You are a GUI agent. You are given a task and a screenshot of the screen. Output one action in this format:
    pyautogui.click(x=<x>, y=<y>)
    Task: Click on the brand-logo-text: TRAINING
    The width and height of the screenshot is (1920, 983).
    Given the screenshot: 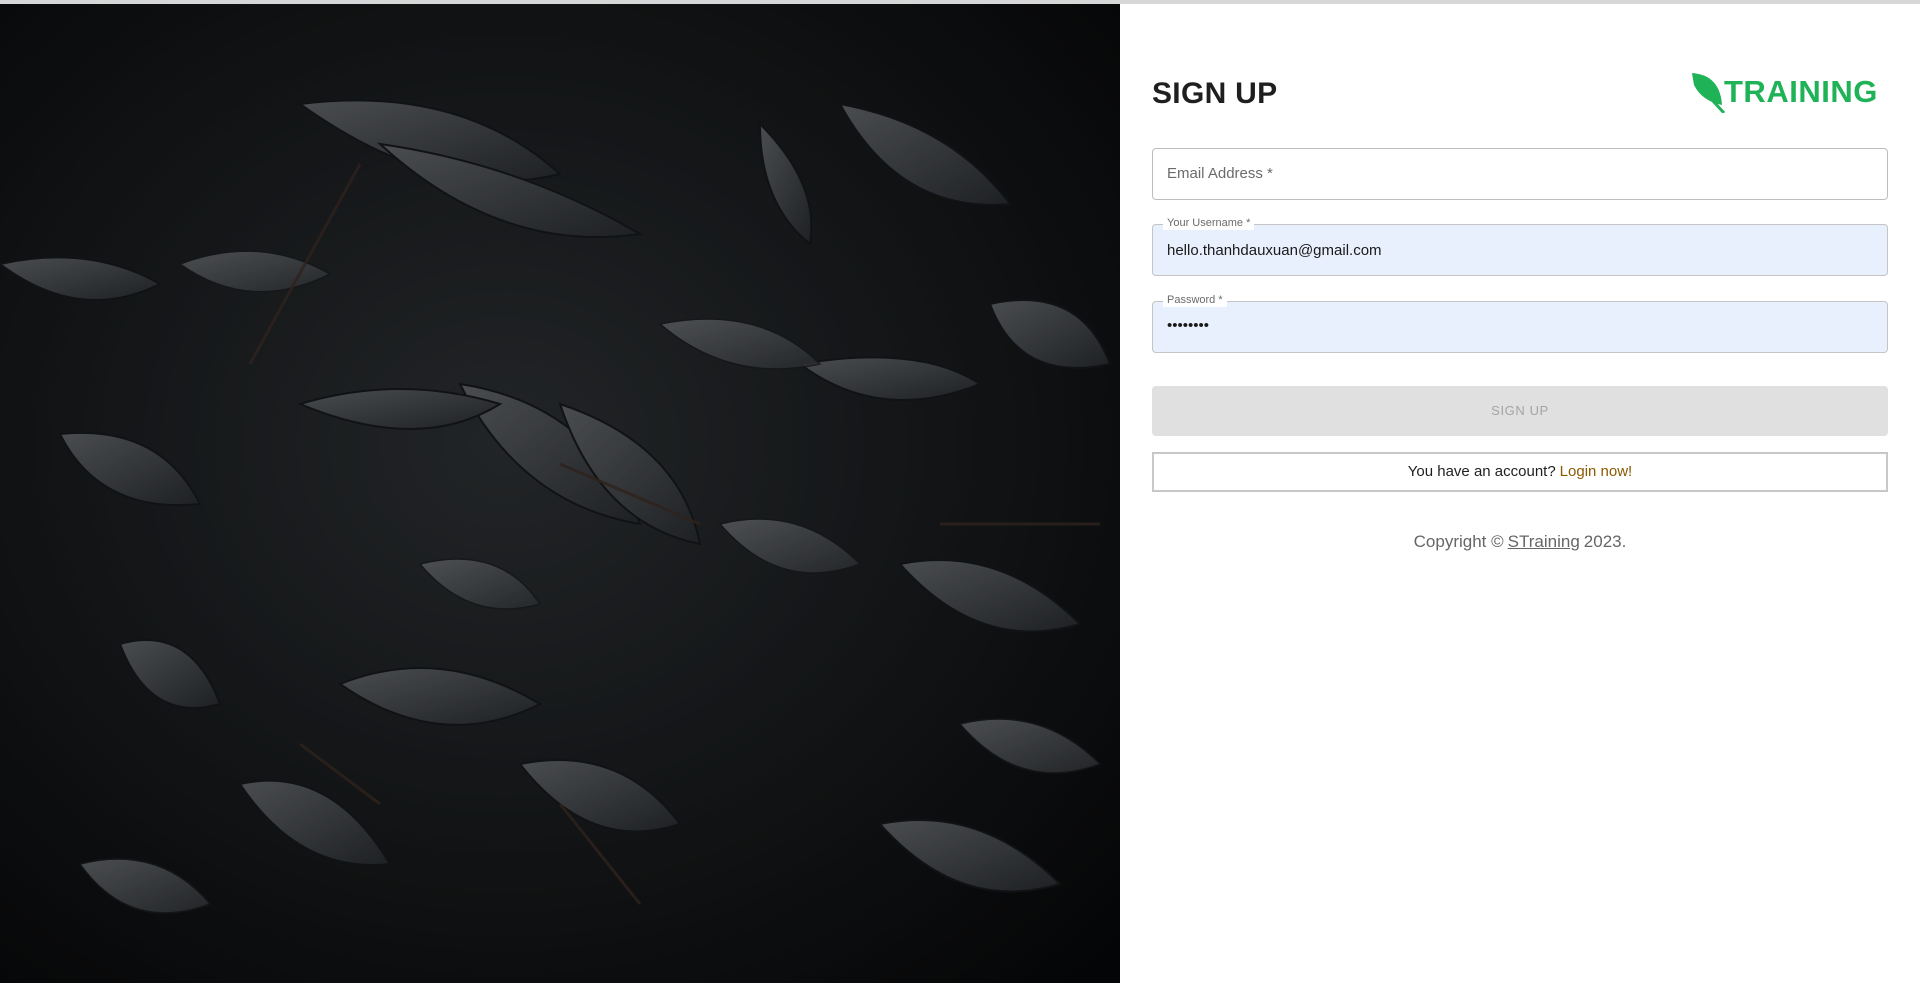 What is the action you would take?
    pyautogui.click(x=1801, y=91)
    